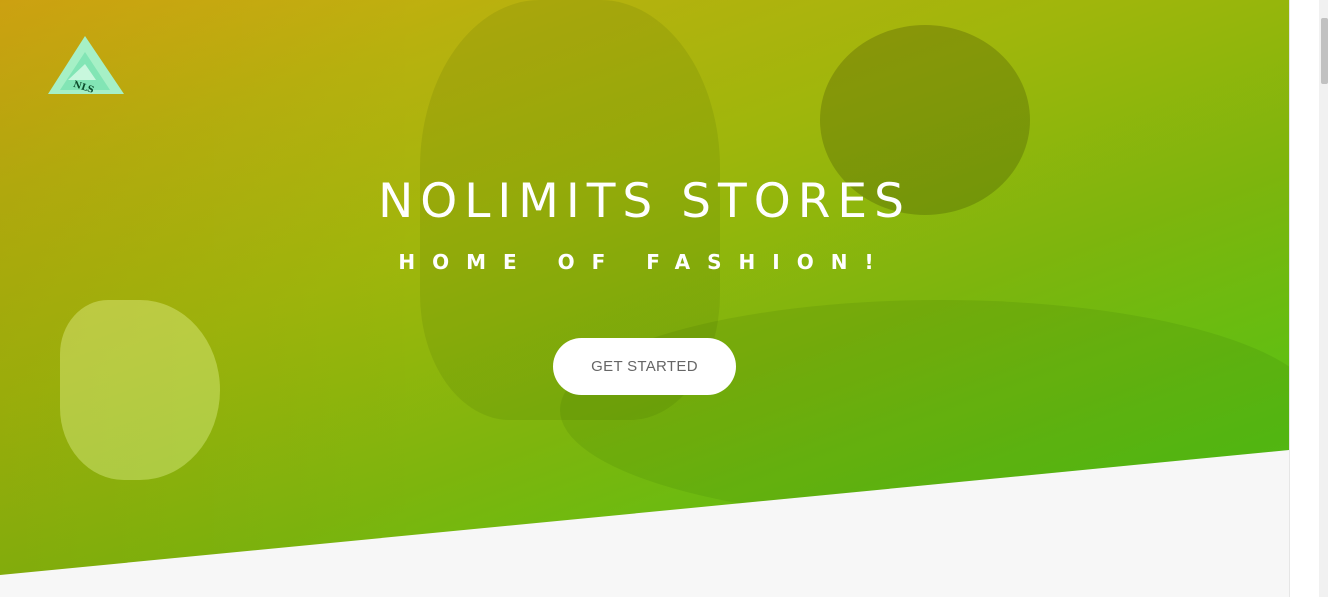 This screenshot has height=597, width=1328. What do you see at coordinates (1323, 298) in the screenshot?
I see `scrollbar-track` at bounding box center [1323, 298].